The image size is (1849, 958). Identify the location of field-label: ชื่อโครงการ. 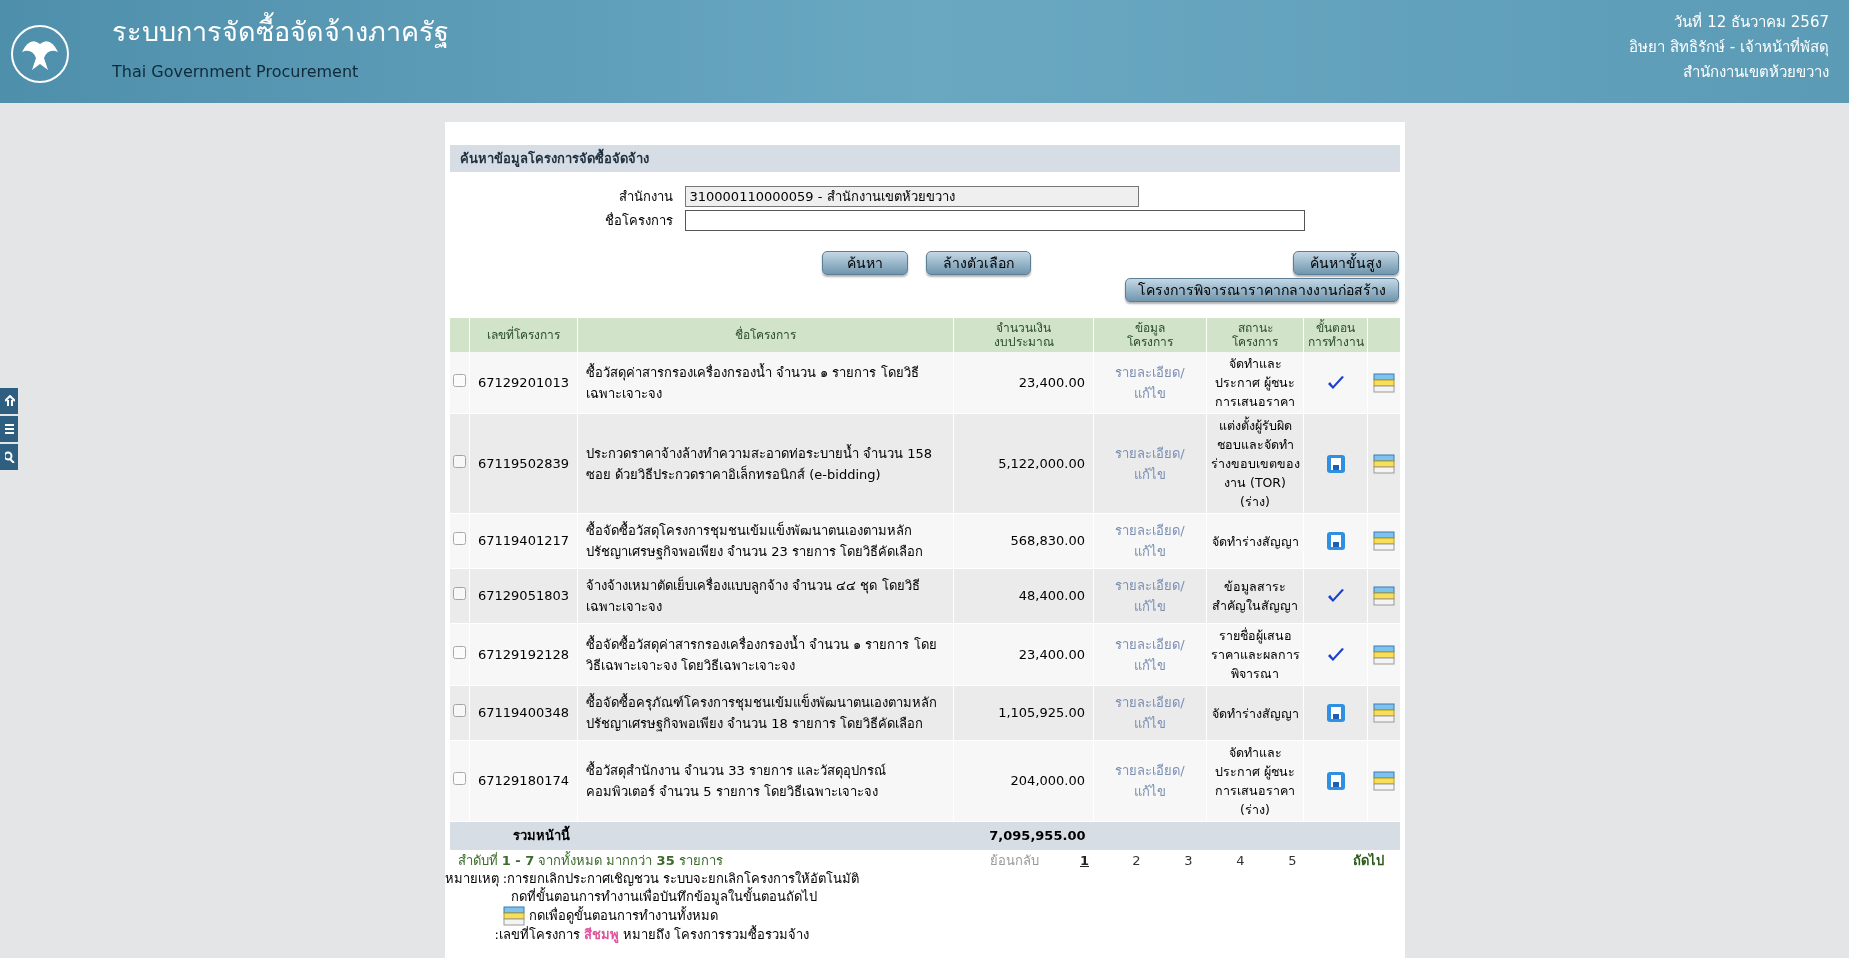
(638, 220).